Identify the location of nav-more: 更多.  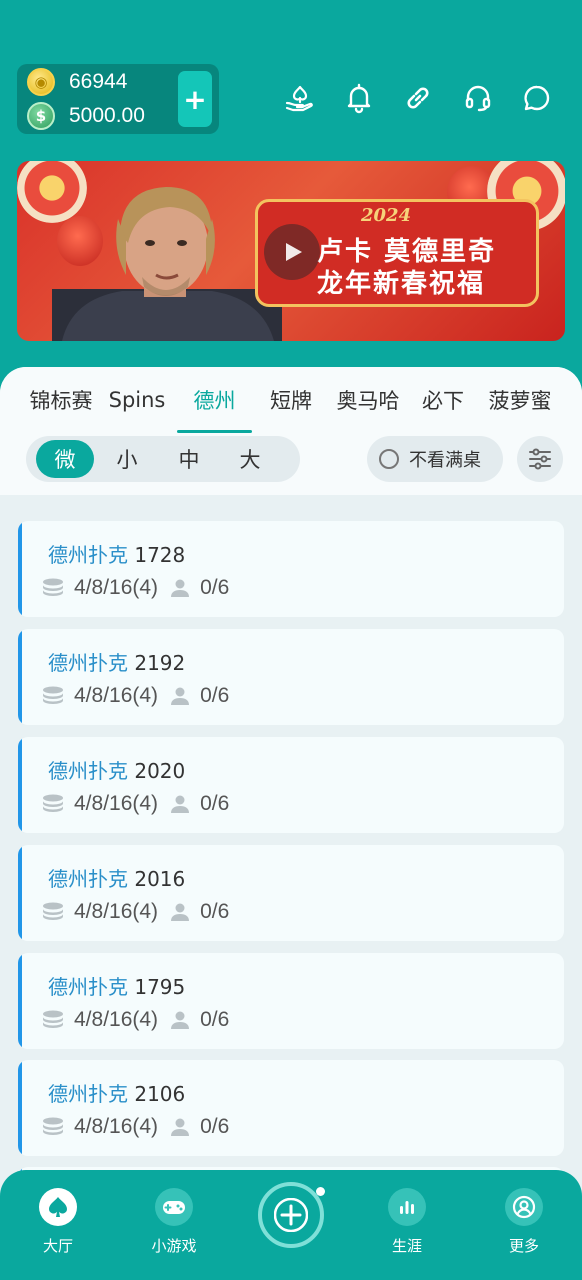
(524, 1228).